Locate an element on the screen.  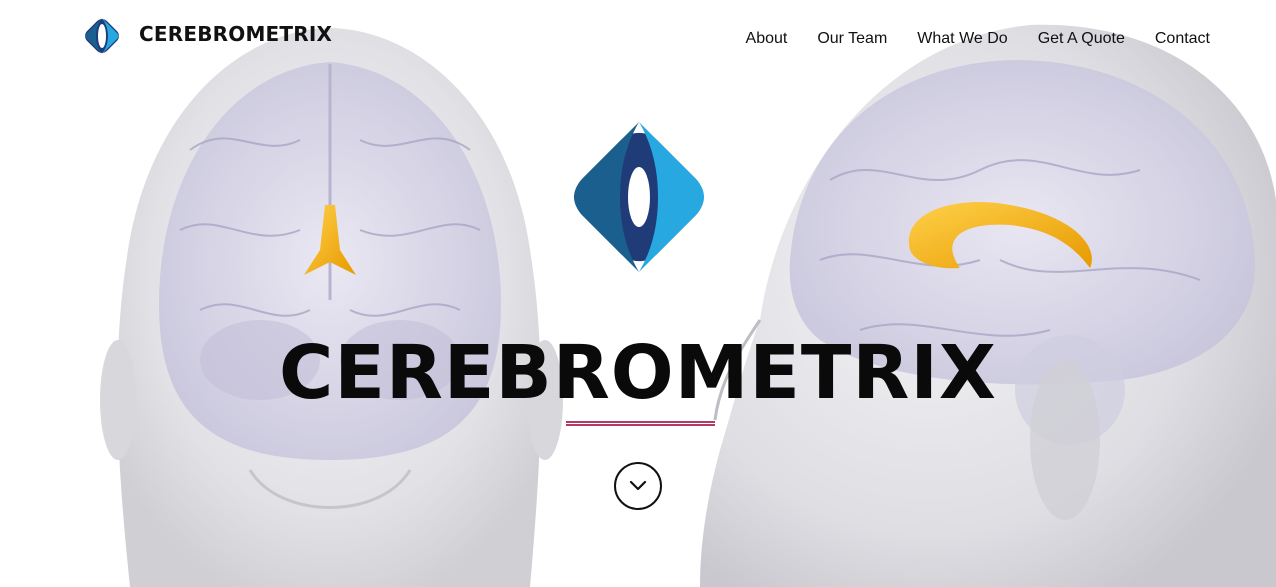
nav-what-we-do: What We Do is located at coordinates (962, 39).